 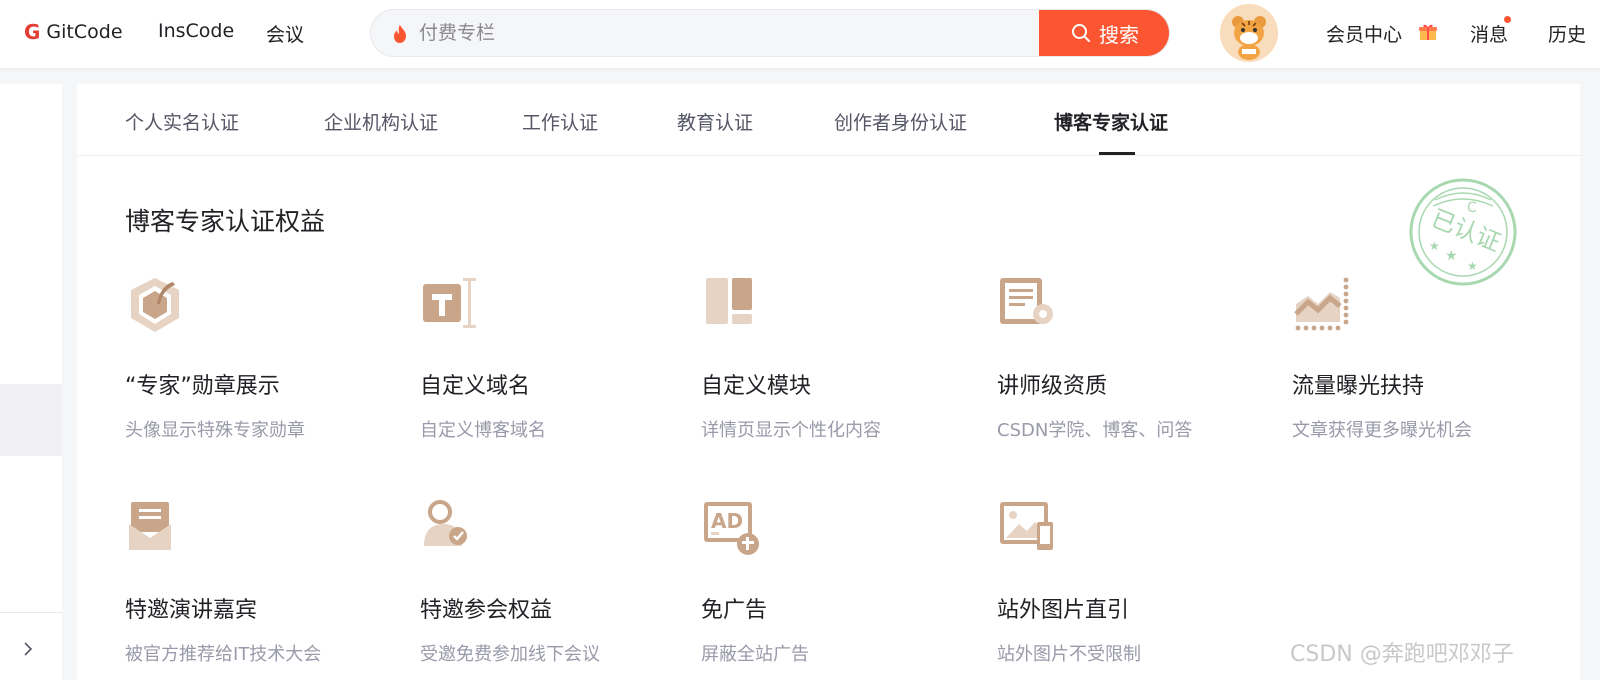 I want to click on benefit-desc: 自定义博客域名, so click(x=483, y=430).